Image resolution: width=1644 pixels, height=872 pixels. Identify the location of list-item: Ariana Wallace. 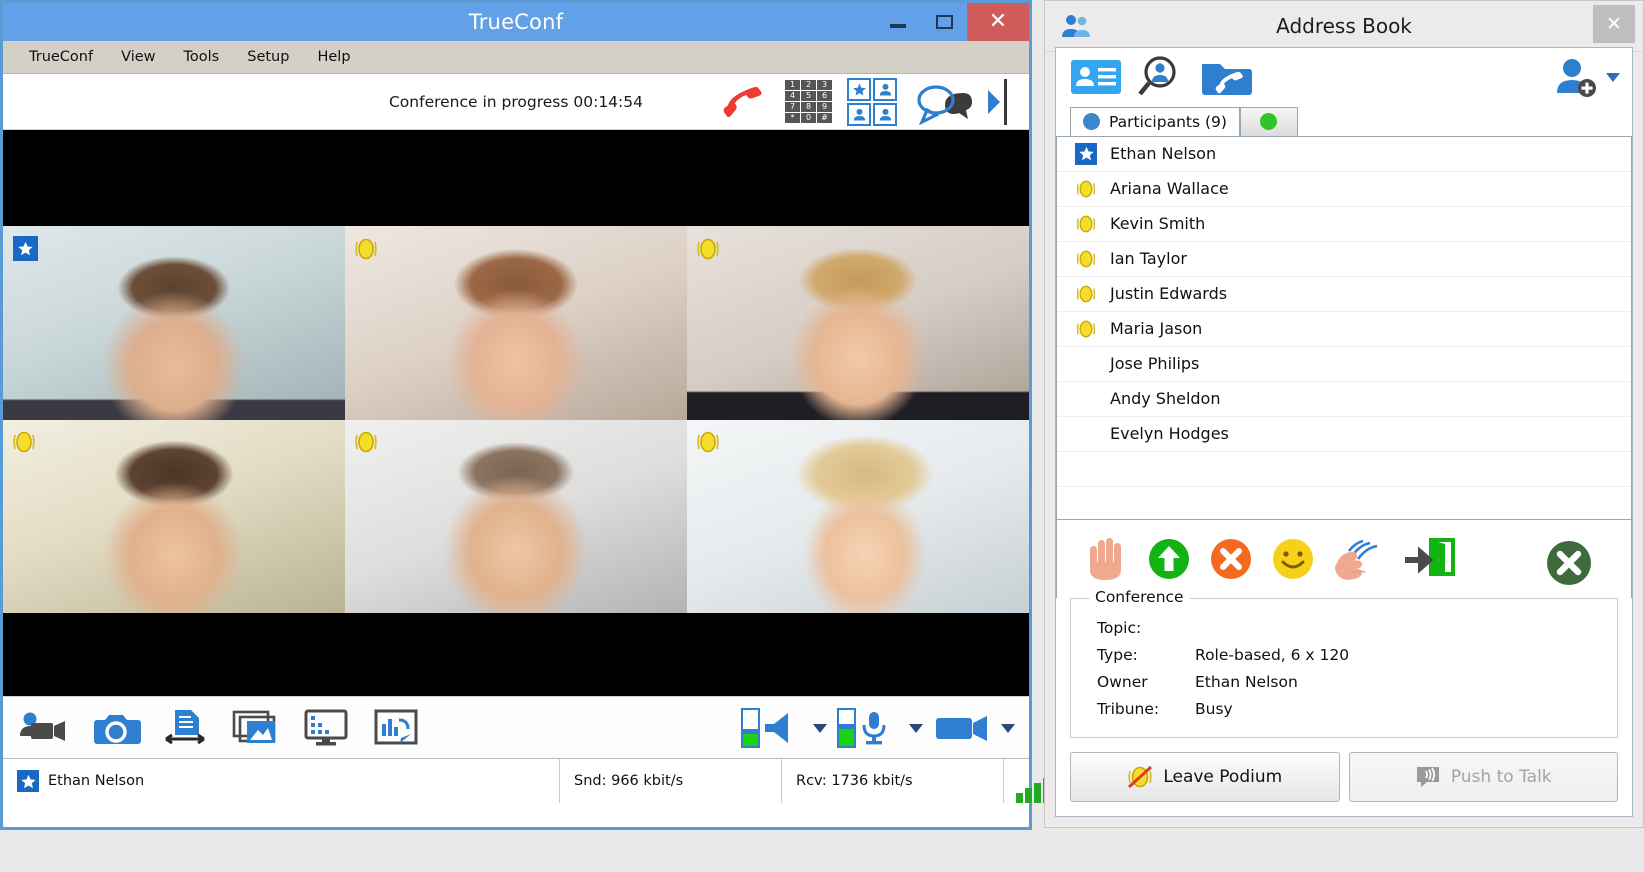
(1344, 189).